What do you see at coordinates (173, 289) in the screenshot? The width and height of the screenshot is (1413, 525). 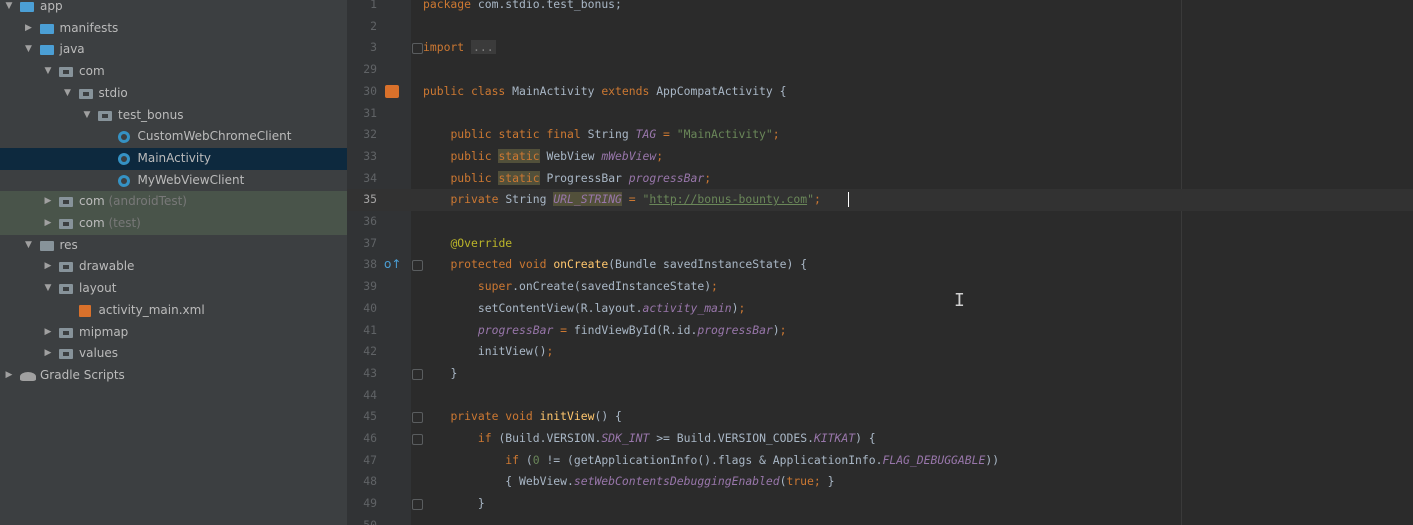 I see `tree-layout: ▼ layout` at bounding box center [173, 289].